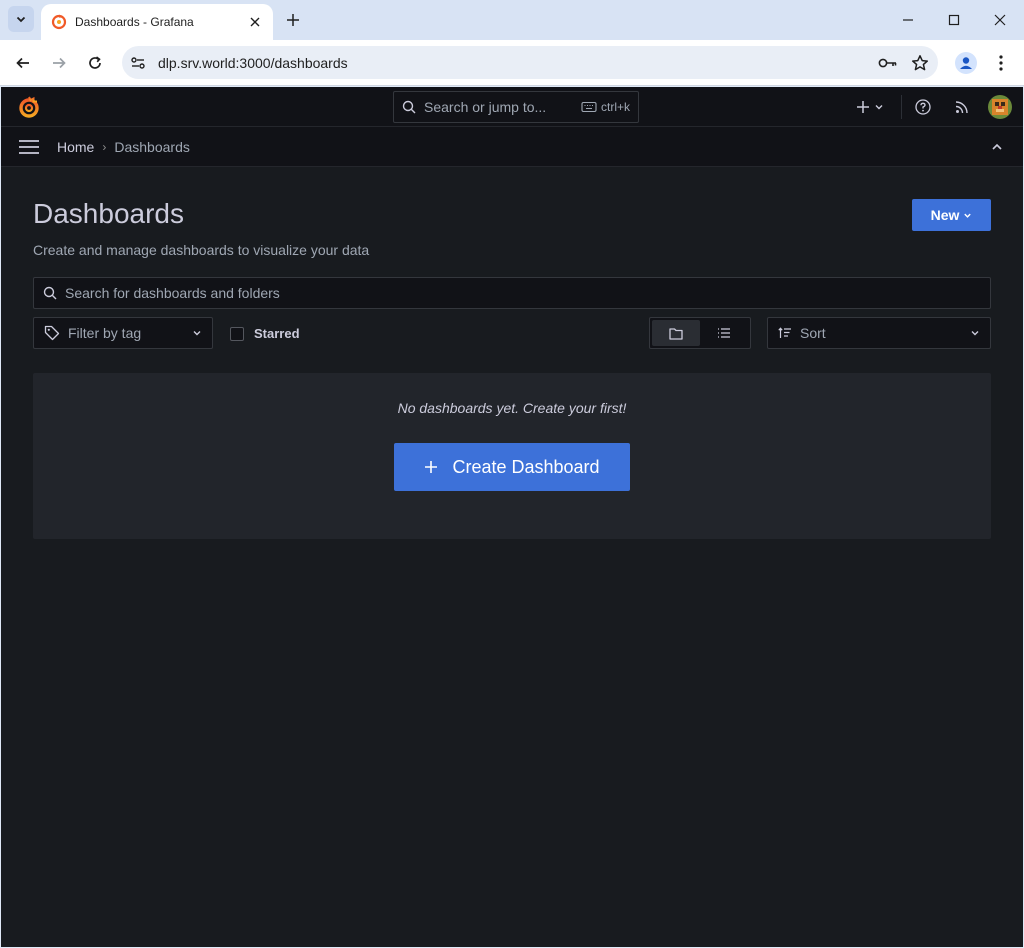  What do you see at coordinates (920, 63) in the screenshot?
I see `bookmark-star-icon` at bounding box center [920, 63].